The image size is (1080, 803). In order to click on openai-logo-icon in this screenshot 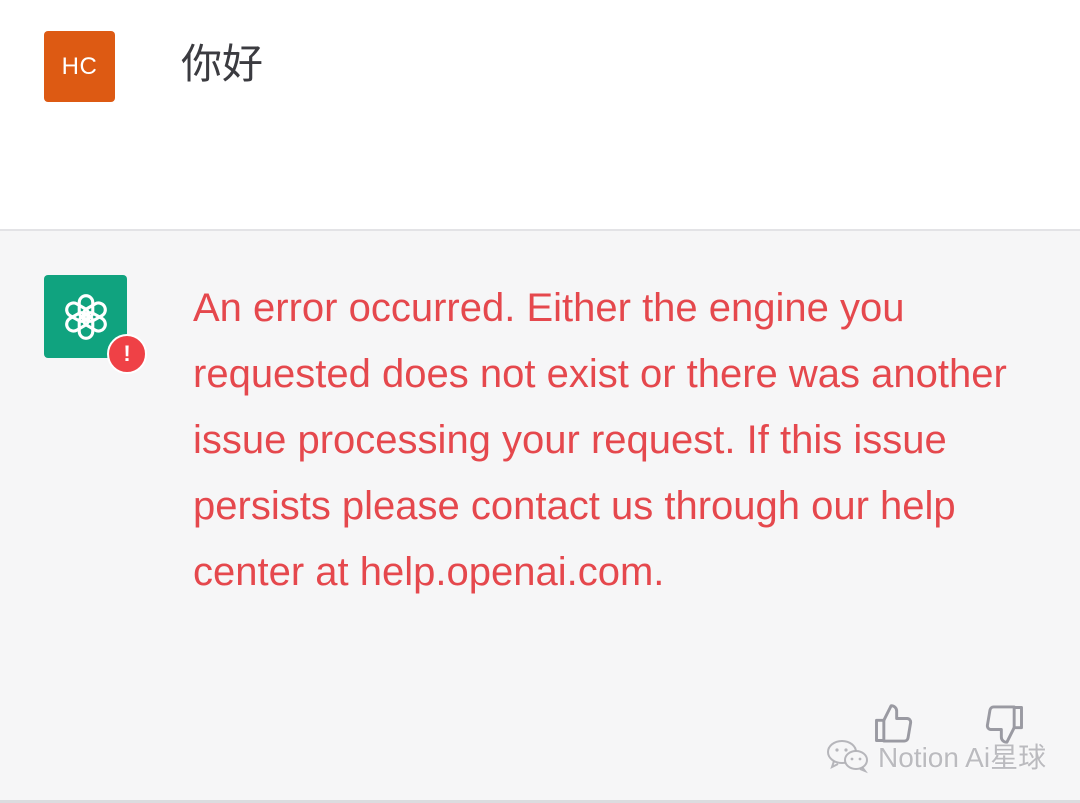, I will do `click(85, 316)`.